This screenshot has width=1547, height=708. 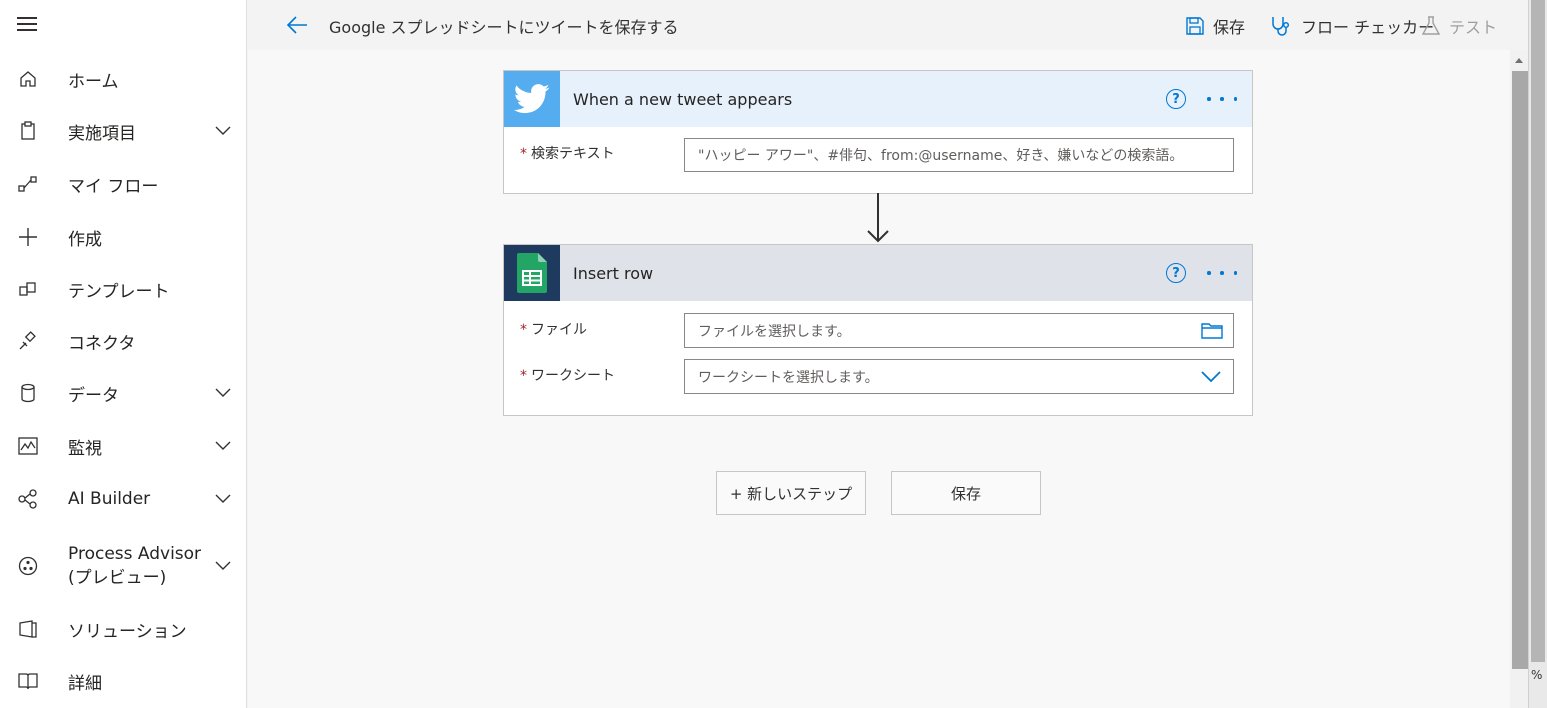 I want to click on plus-icon, so click(x=28, y=237).